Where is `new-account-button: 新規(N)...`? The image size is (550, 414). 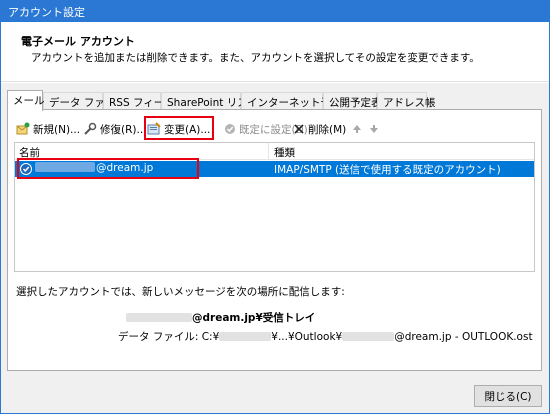
new-account-button: 新規(N)... is located at coordinates (48, 129).